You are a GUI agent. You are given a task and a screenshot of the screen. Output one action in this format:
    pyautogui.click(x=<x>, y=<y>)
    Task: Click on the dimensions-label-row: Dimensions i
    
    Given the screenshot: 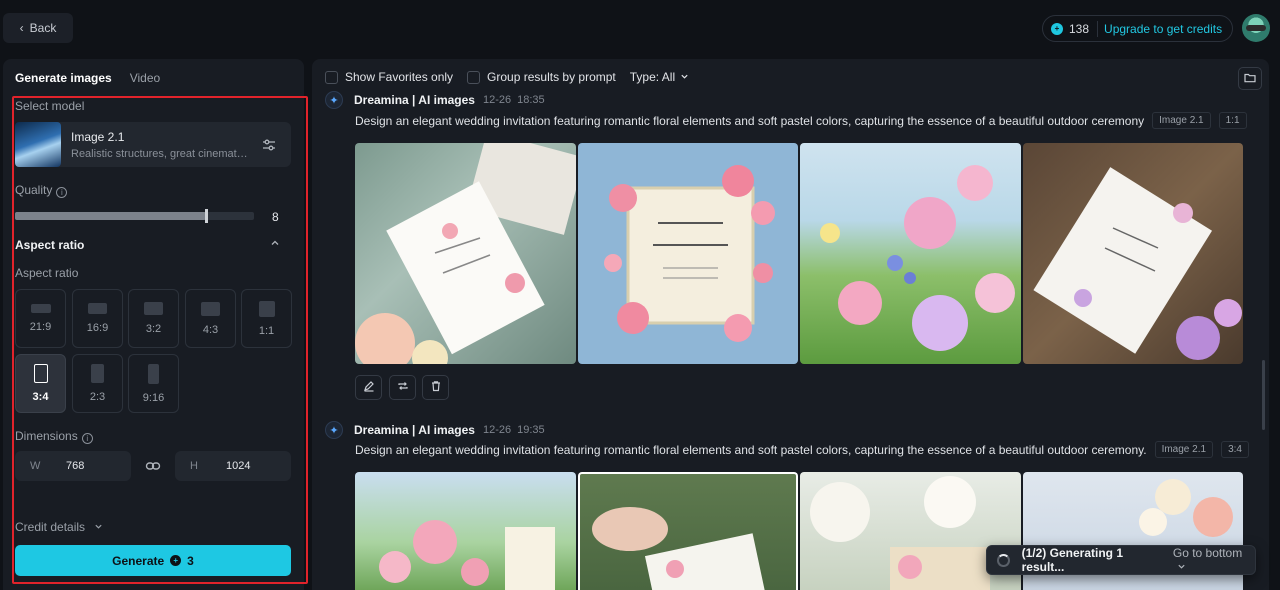 What is the action you would take?
    pyautogui.click(x=54, y=436)
    